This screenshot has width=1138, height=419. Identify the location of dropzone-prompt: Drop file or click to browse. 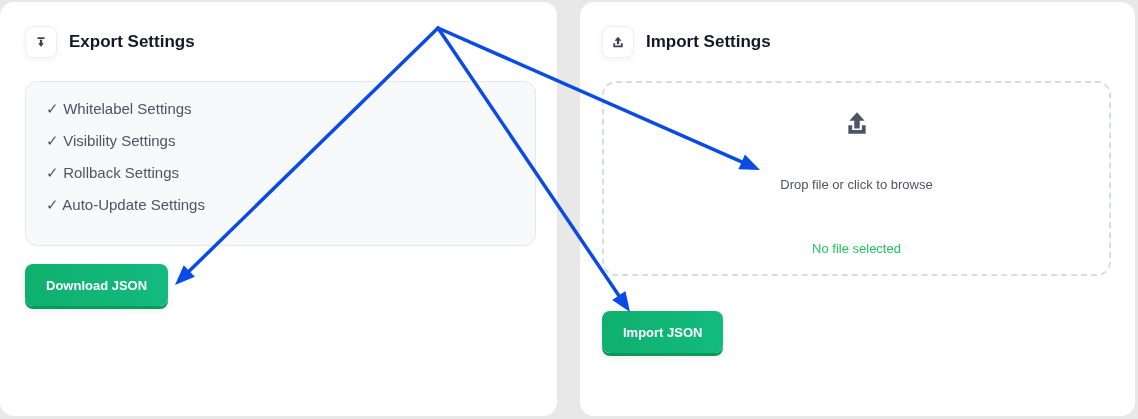
(856, 184).